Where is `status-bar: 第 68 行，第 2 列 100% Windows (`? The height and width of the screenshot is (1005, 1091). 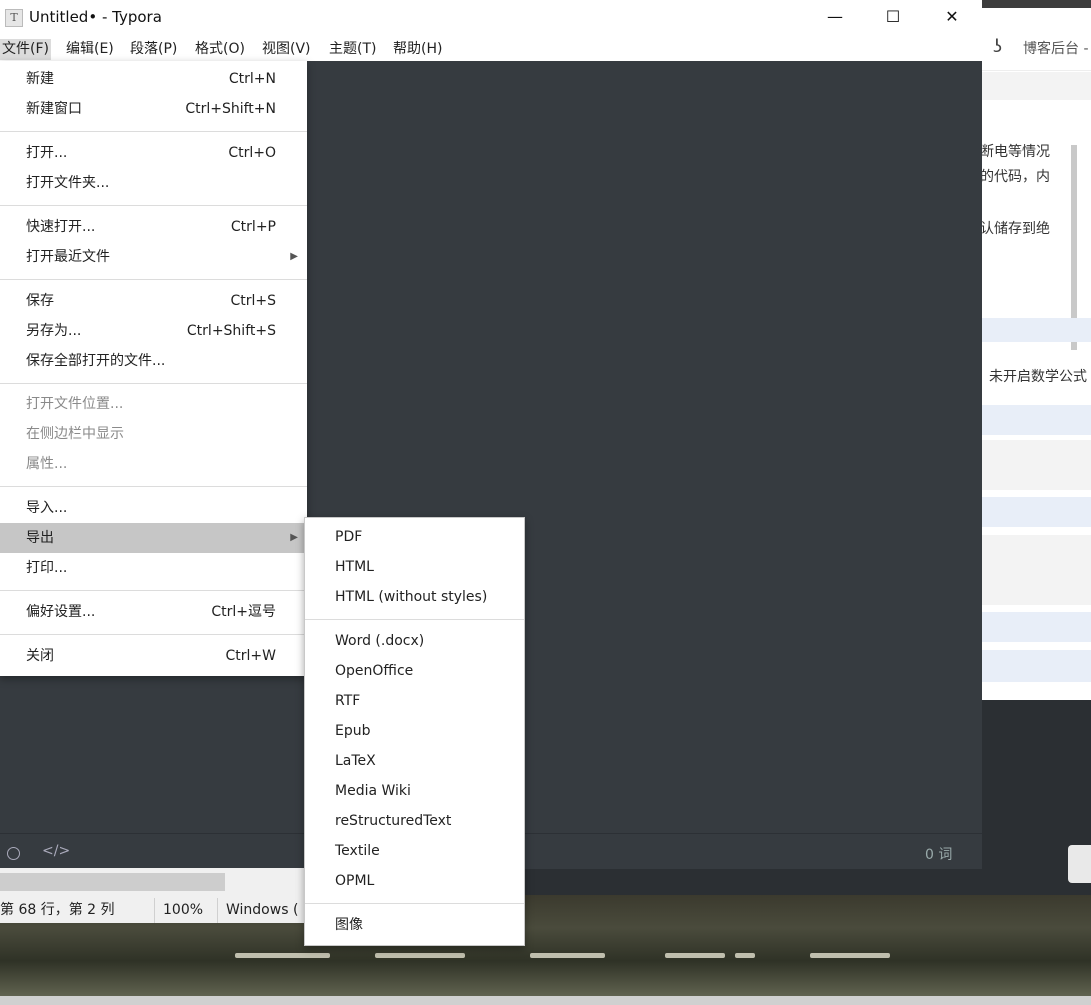
status-bar: 第 68 行，第 2 列 100% Windows ( is located at coordinates (152, 895).